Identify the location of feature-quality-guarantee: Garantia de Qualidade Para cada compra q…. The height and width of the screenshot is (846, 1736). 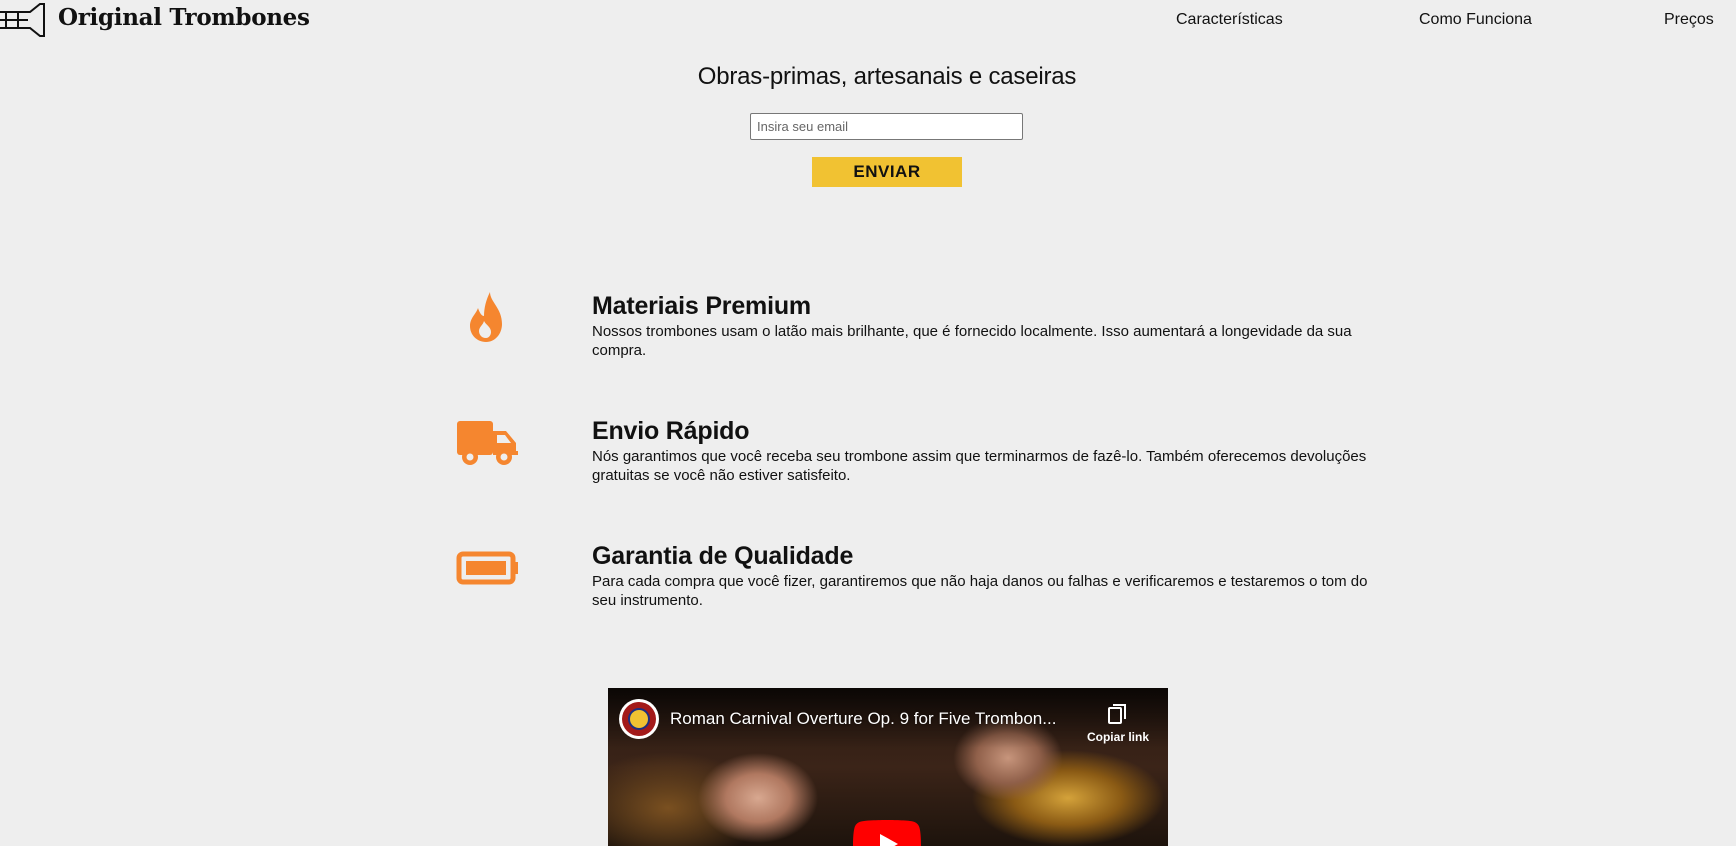
(868, 587).